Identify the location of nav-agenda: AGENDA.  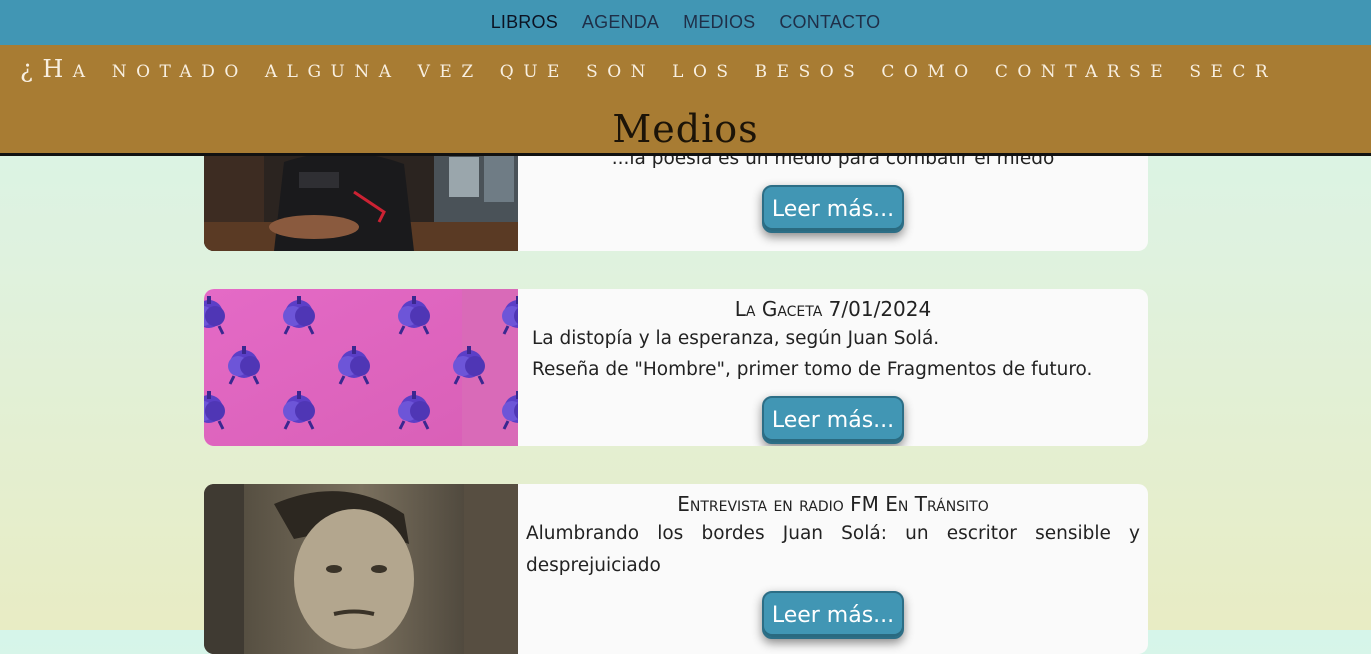
(620, 22).